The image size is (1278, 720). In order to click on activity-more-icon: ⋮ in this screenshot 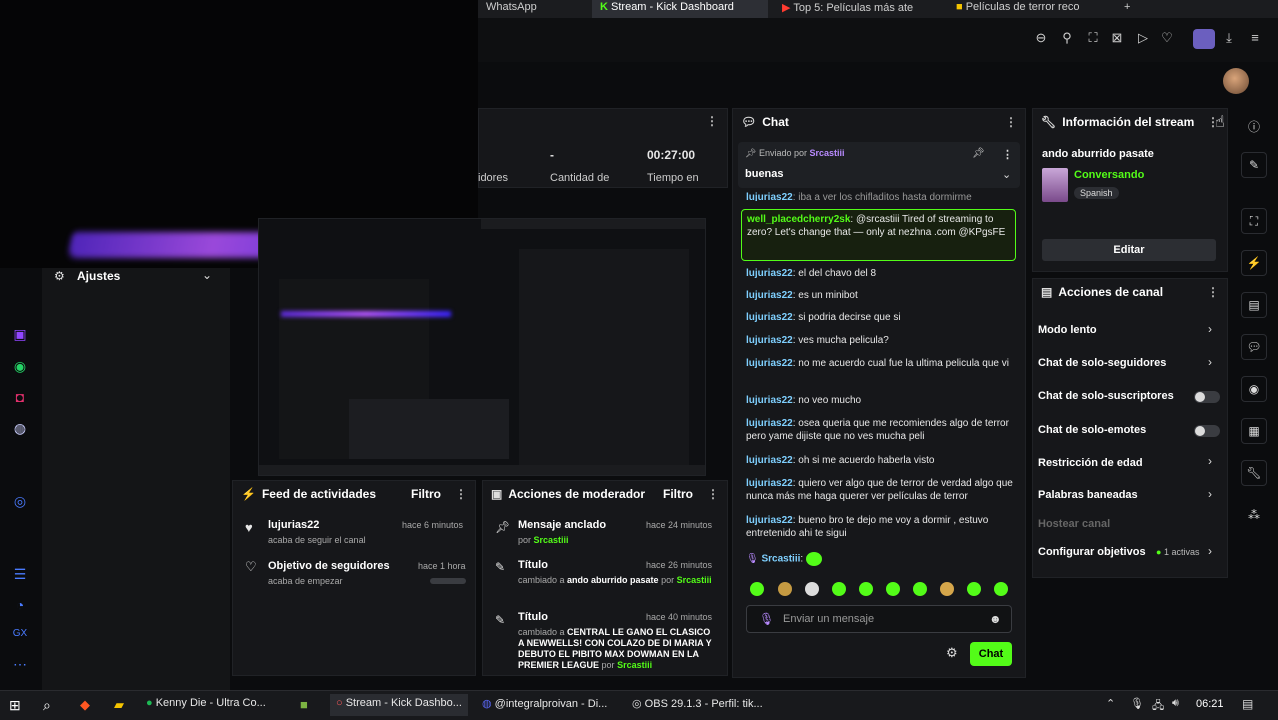, I will do `click(461, 494)`.